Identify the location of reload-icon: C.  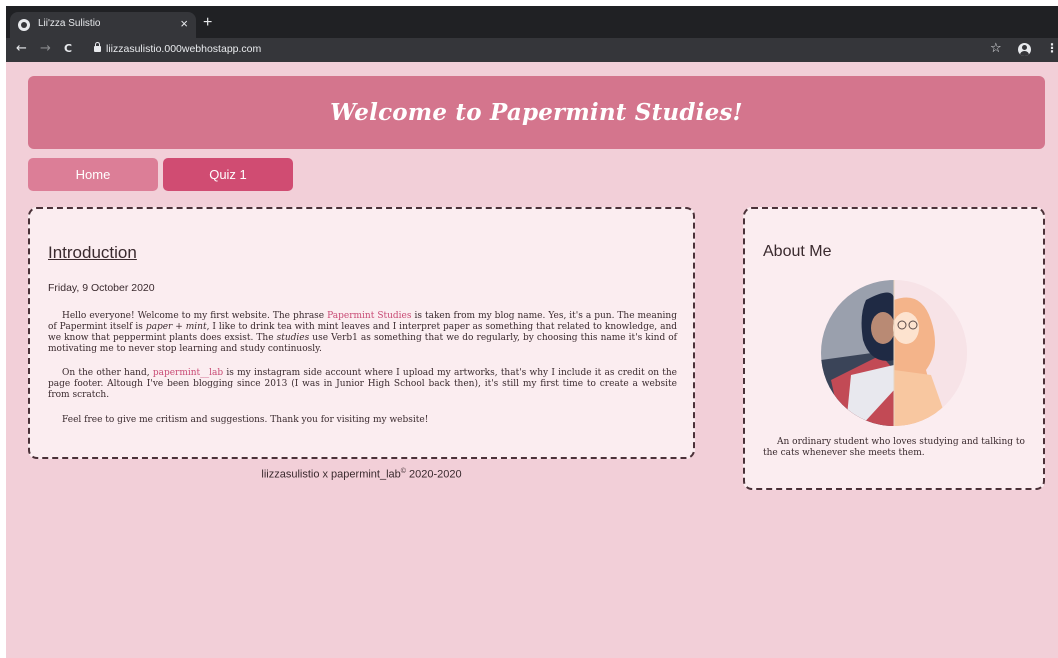
(68, 48).